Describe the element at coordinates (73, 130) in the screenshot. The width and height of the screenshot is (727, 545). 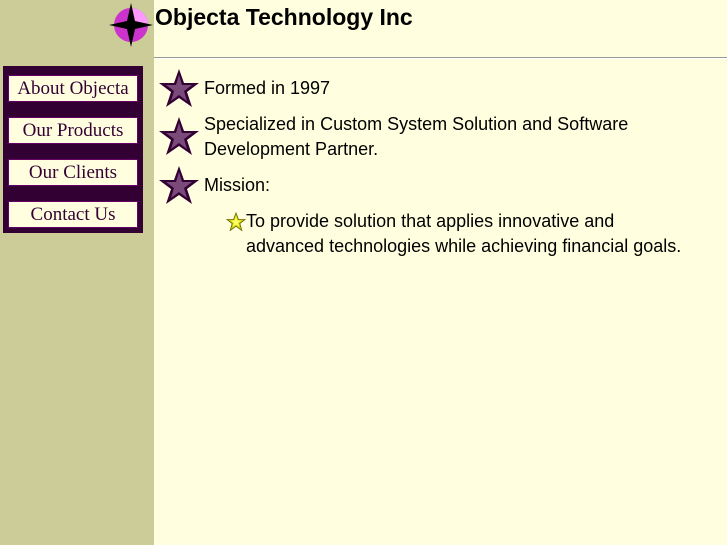
I see `nav-our-products-button: Our Products` at that location.